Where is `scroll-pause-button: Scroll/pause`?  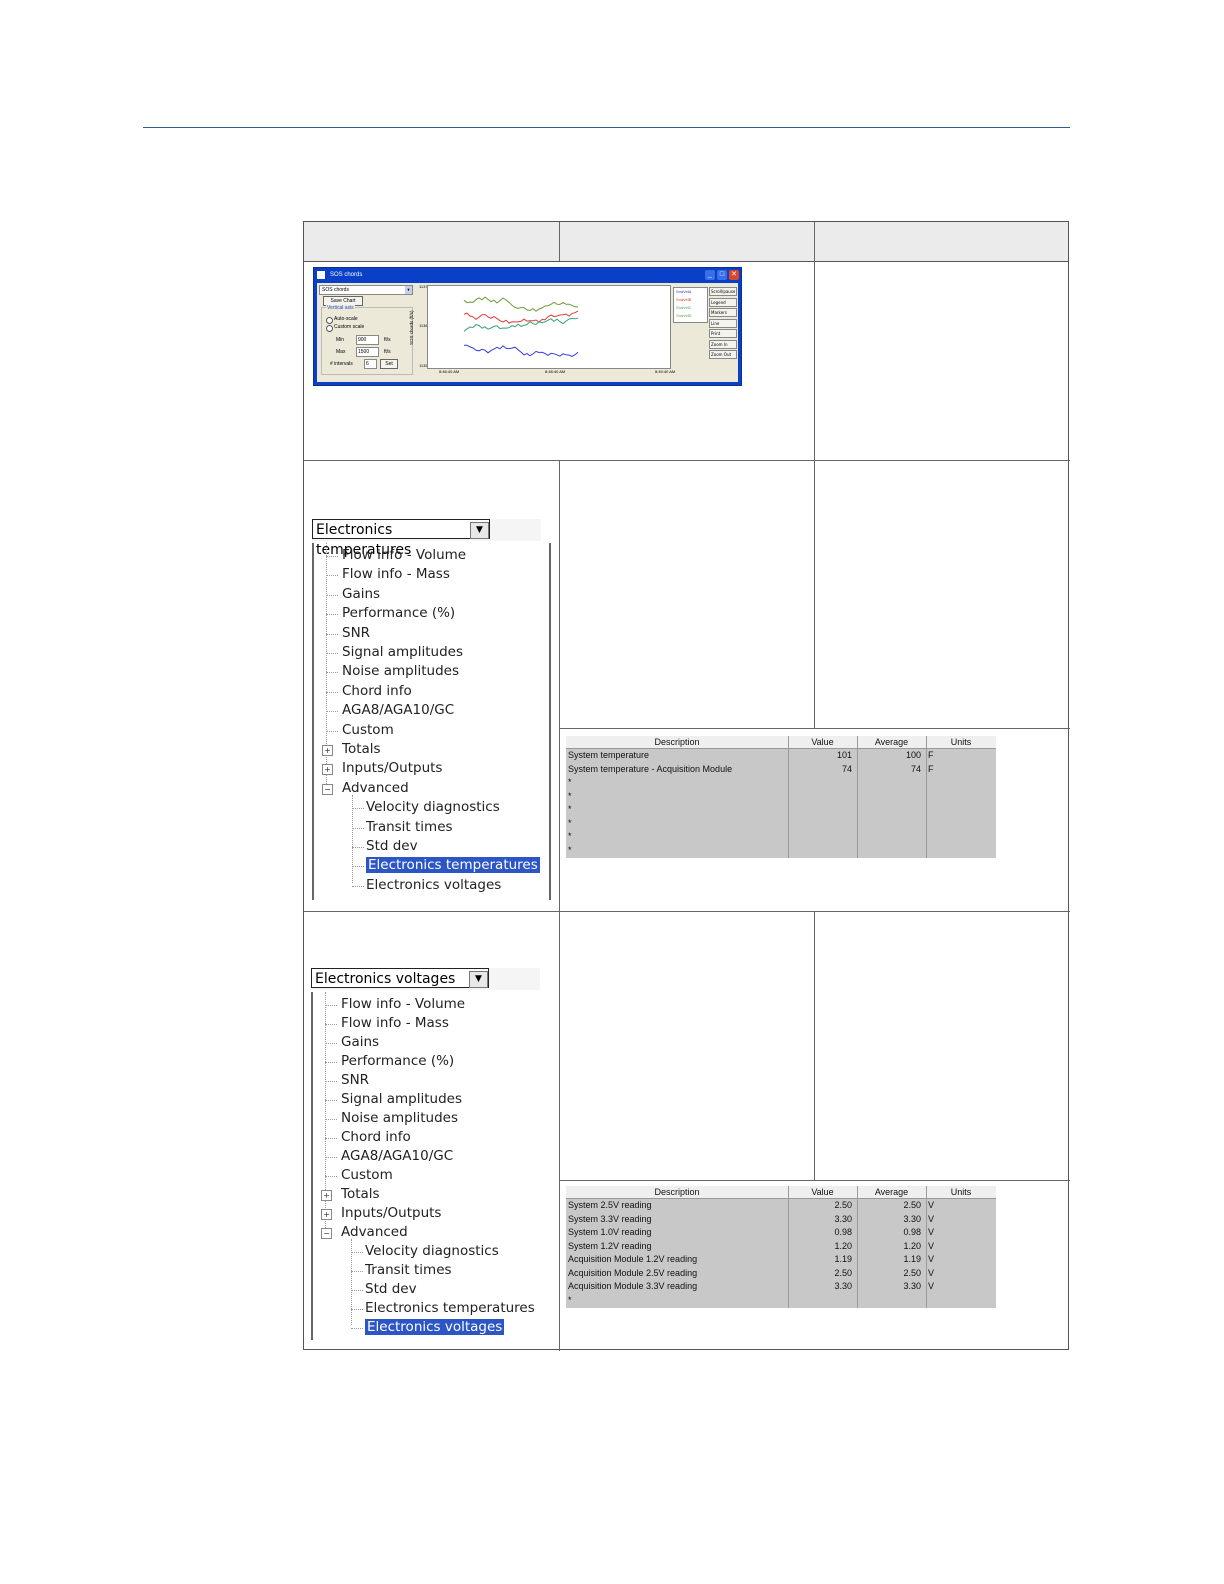
scroll-pause-button: Scroll/pause is located at coordinates (723, 291).